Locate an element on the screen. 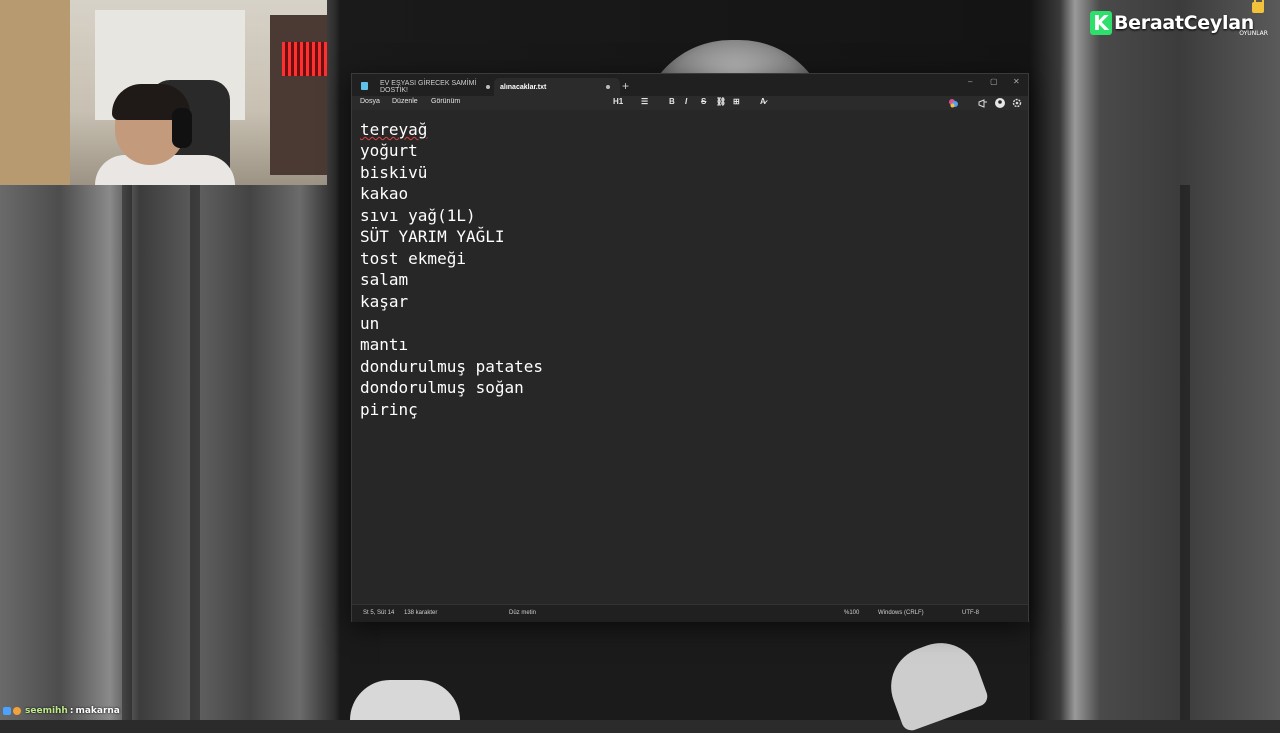 The image size is (1280, 733). logo-name: BeraatCeylan is located at coordinates (1184, 23).